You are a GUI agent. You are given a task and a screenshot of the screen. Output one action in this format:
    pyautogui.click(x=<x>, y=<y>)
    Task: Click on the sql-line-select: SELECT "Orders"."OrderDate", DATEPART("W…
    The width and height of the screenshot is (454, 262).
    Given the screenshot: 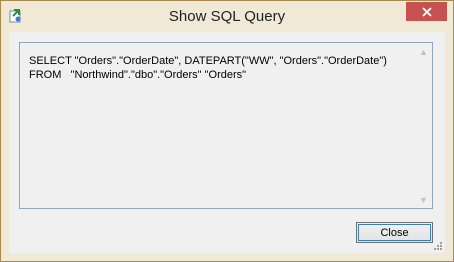 What is the action you would take?
    pyautogui.click(x=208, y=61)
    